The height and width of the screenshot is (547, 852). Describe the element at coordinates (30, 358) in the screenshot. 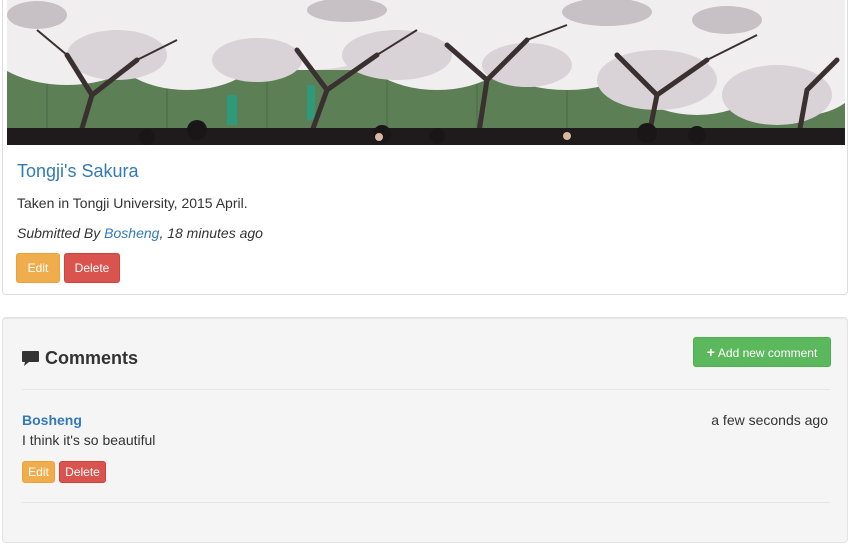

I see `comment-icon` at that location.